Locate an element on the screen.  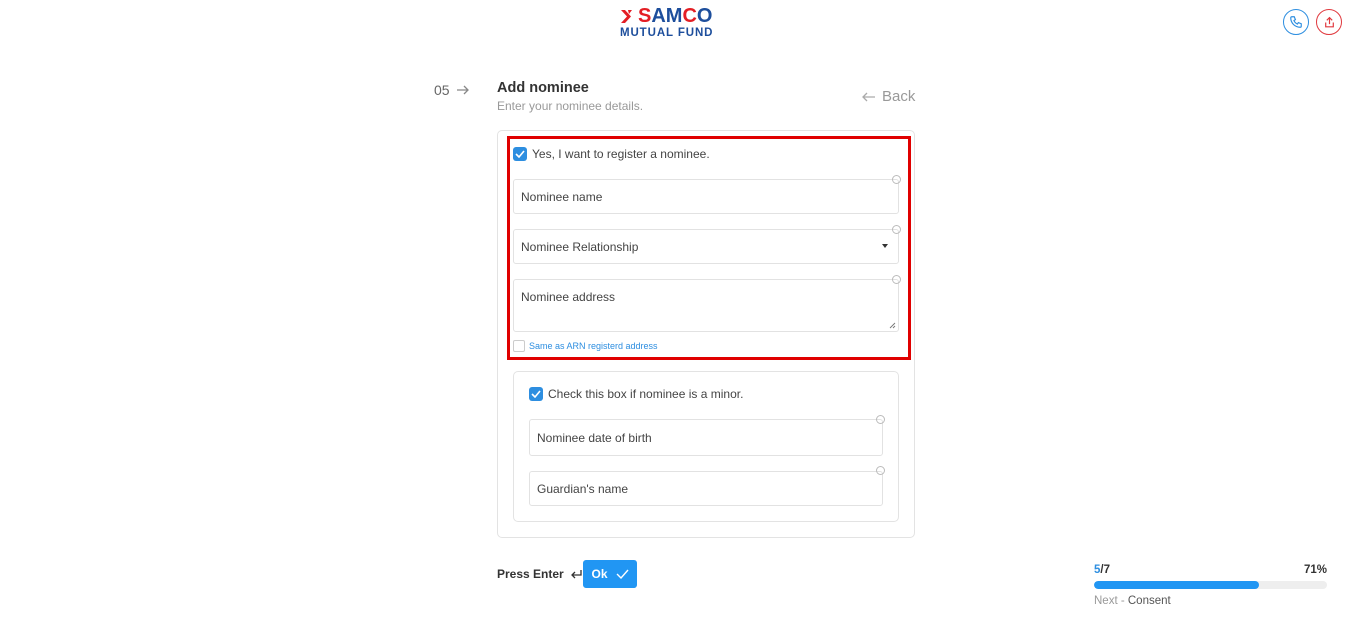
samco-logo: SAMCO MUTUAL FUND is located at coordinates (675, 23).